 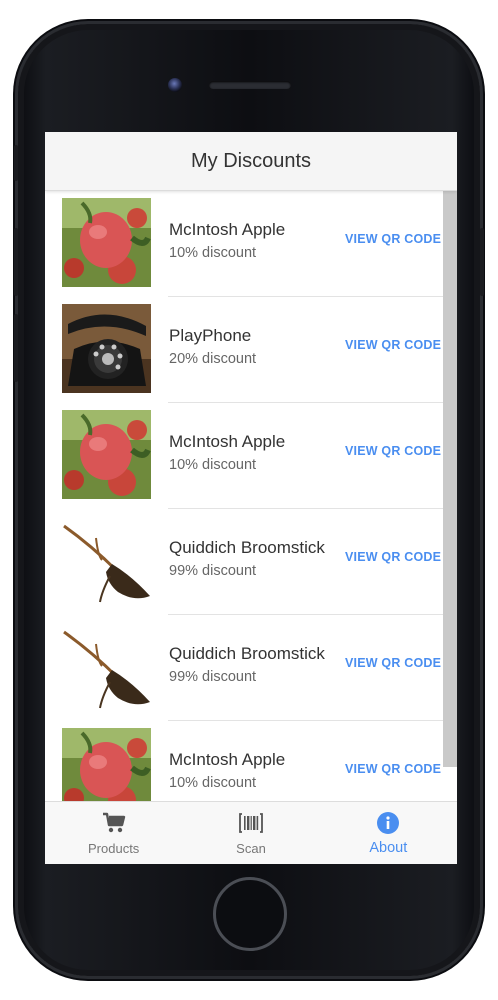 I want to click on tab-scan: Scan, so click(x=250, y=833).